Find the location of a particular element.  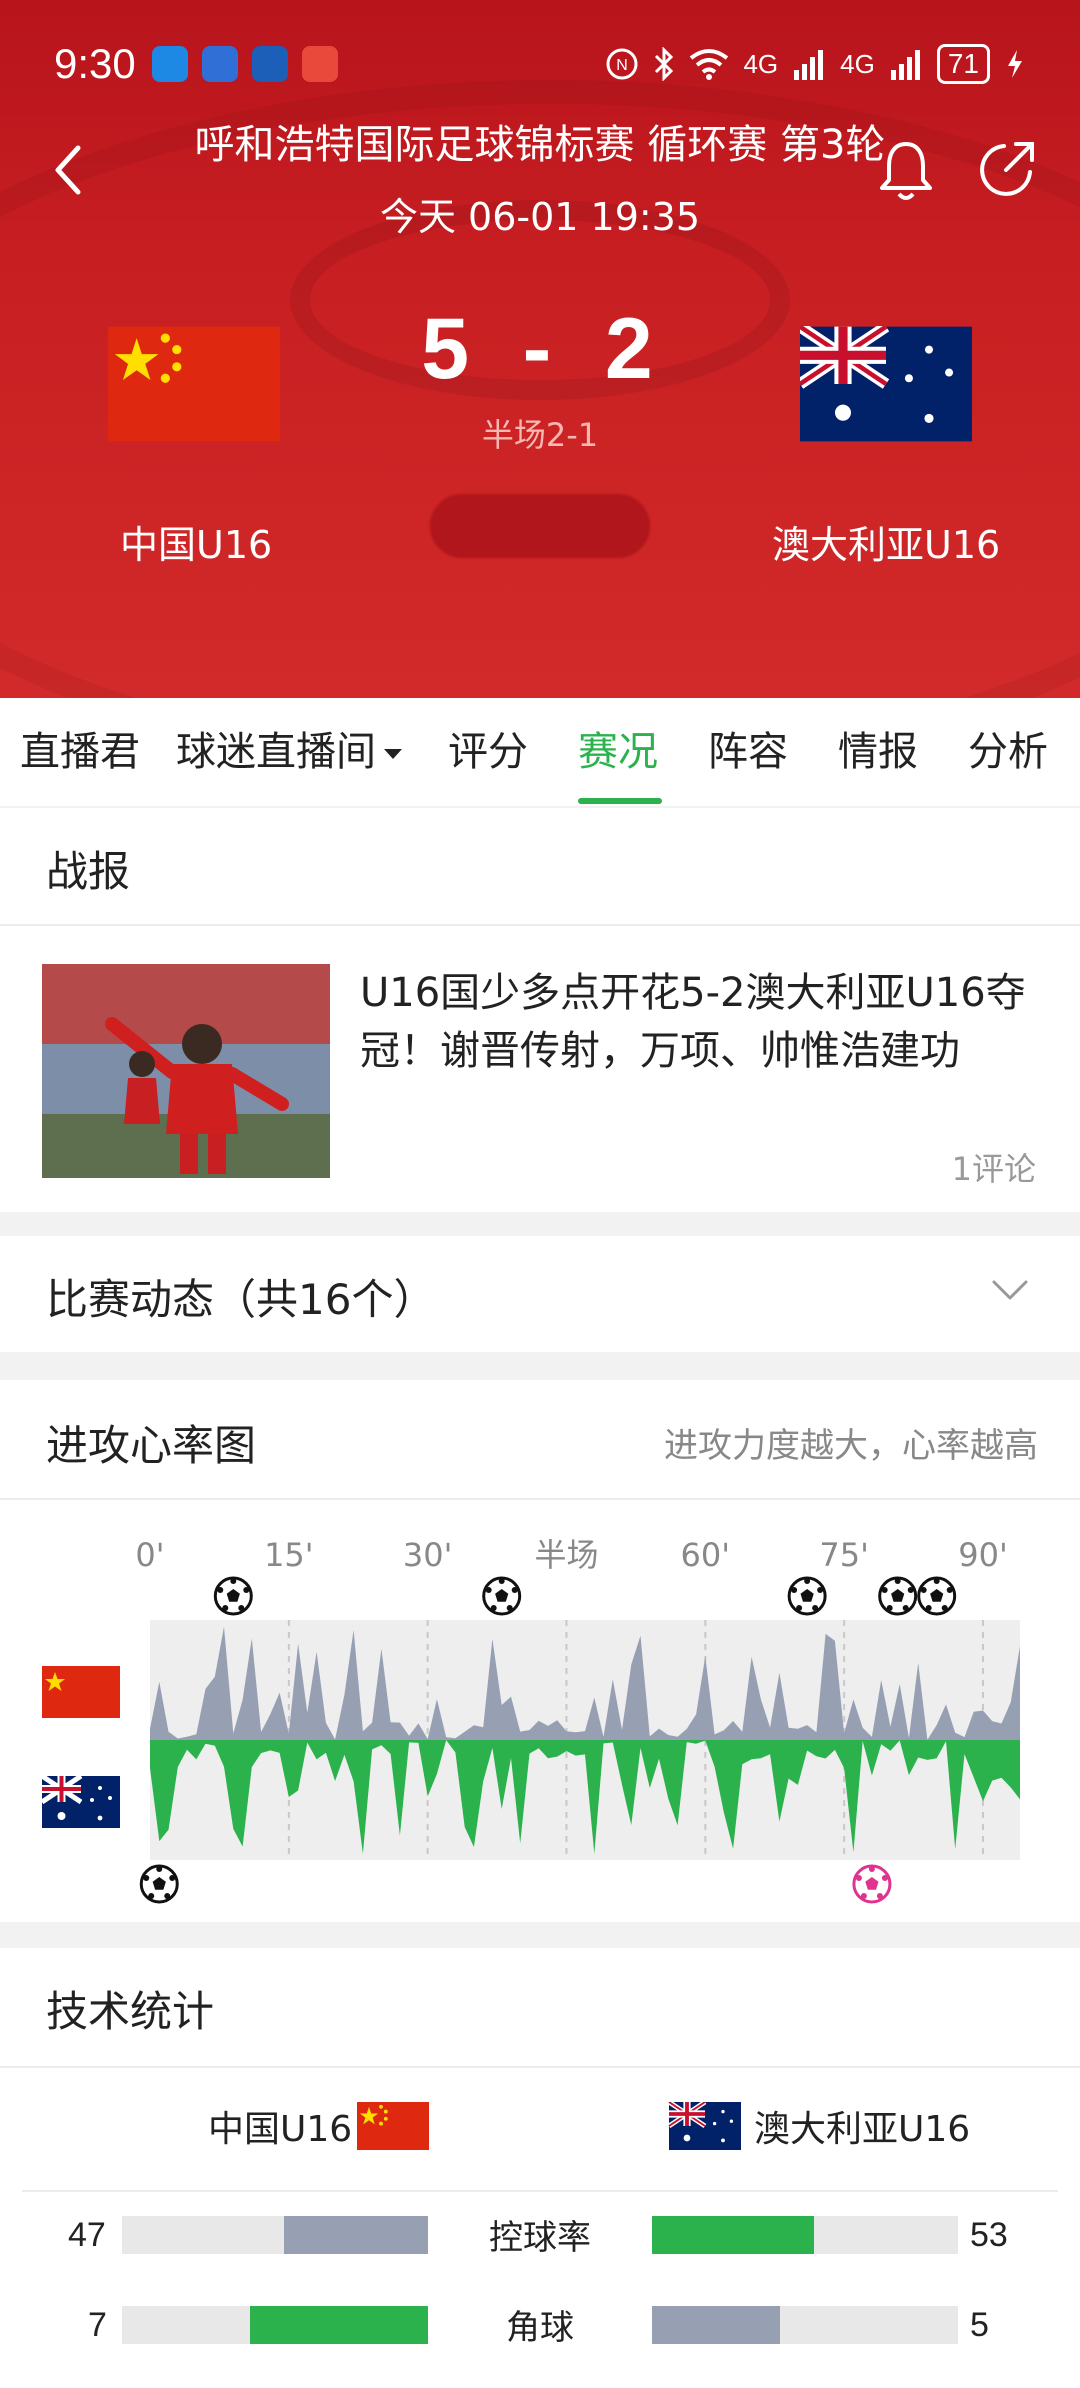

stat-away-value: 53 is located at coordinates (989, 2235).